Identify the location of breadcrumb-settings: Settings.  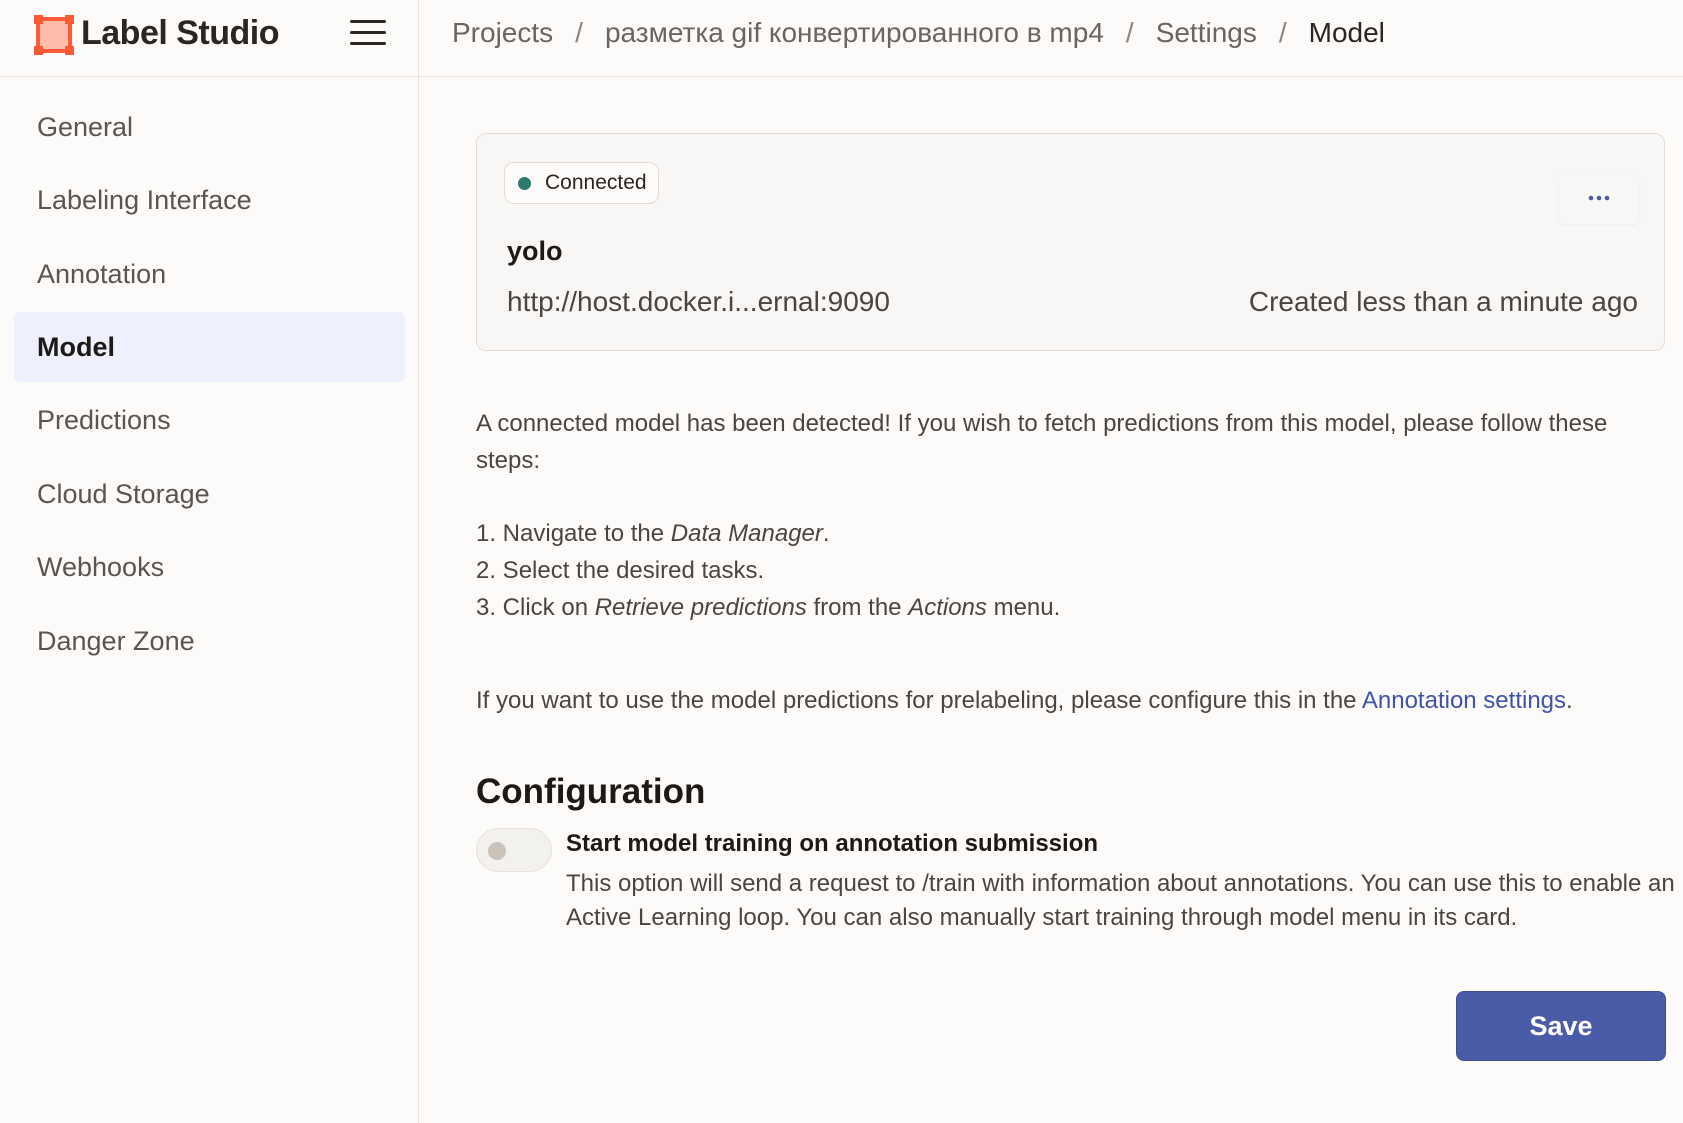
(1206, 33).